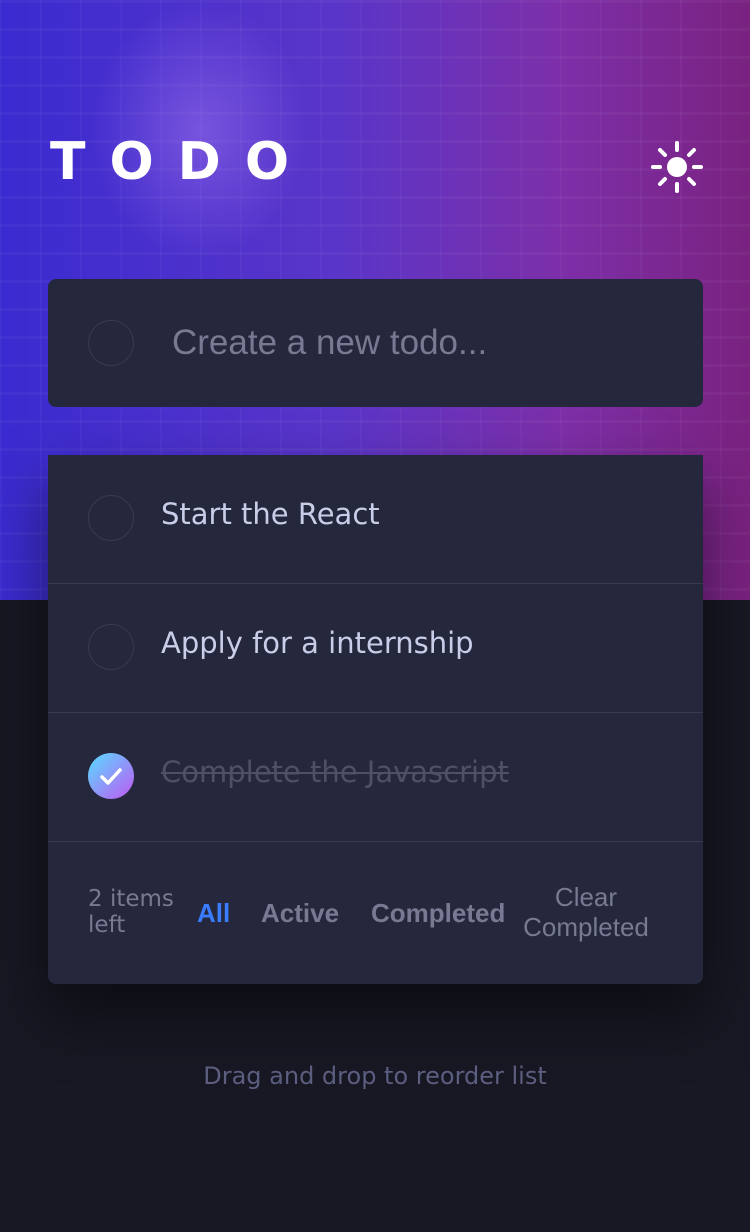  Describe the element at coordinates (200, 130) in the screenshot. I see `background-glow` at that location.